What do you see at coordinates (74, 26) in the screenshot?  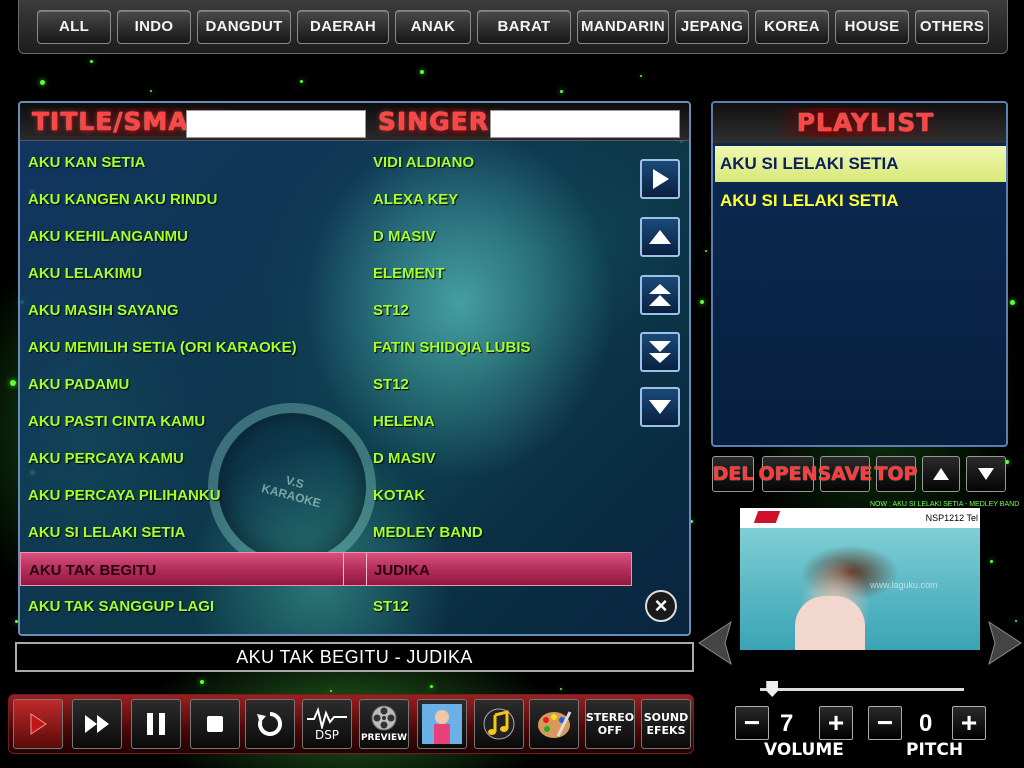 I see `category-all: ALL` at bounding box center [74, 26].